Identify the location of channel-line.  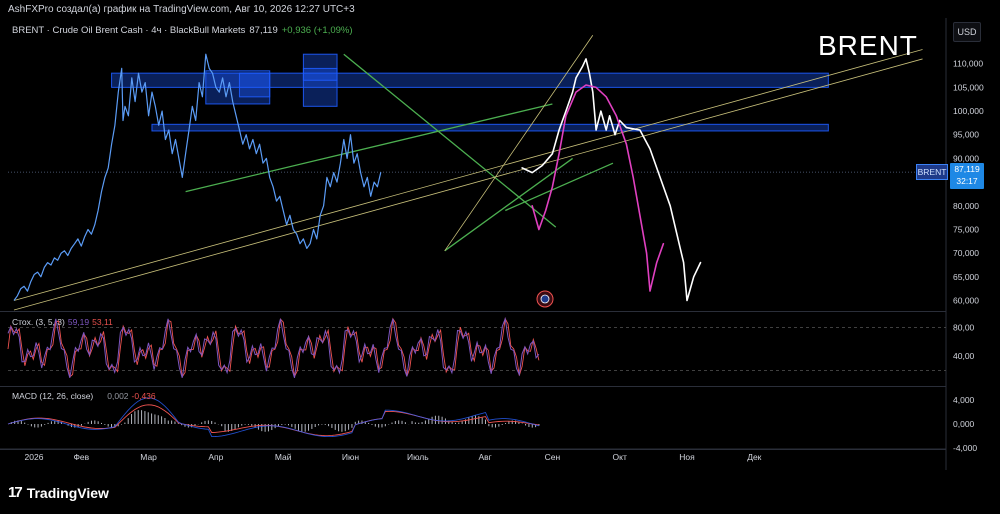
(519, 143).